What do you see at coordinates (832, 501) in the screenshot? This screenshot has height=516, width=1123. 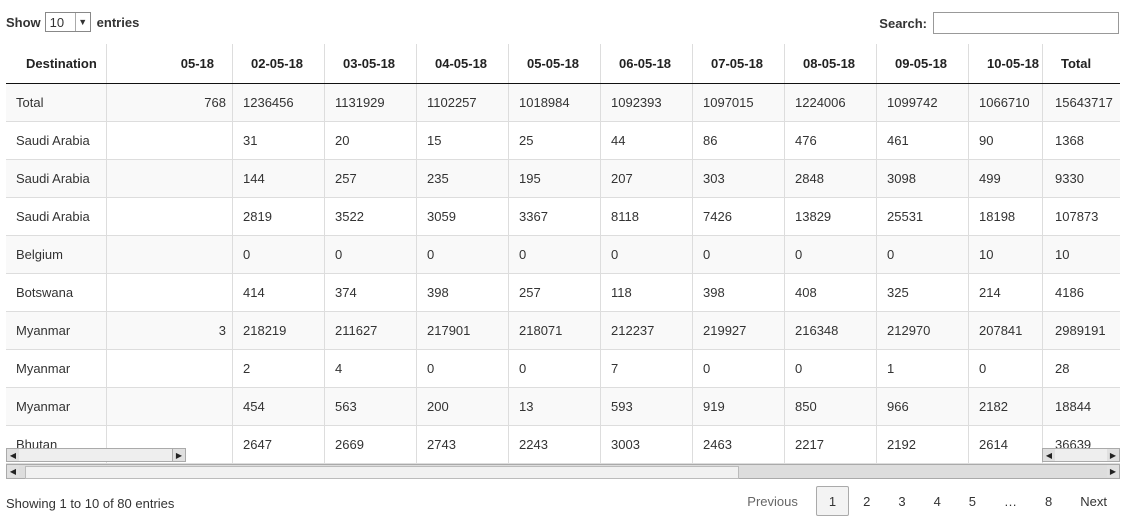 I see `page-button: 1` at bounding box center [832, 501].